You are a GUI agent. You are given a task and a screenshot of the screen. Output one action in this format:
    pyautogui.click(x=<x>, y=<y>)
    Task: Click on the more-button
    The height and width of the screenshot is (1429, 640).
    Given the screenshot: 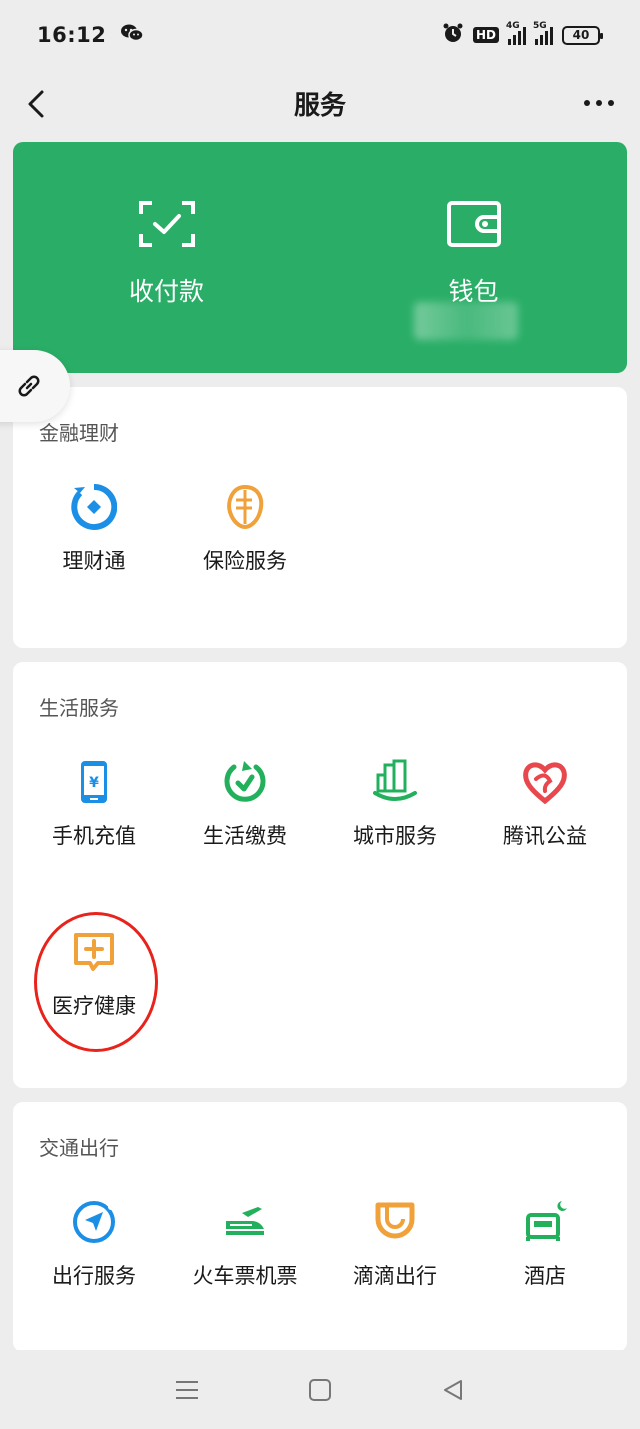 What is the action you would take?
    pyautogui.click(x=599, y=103)
    